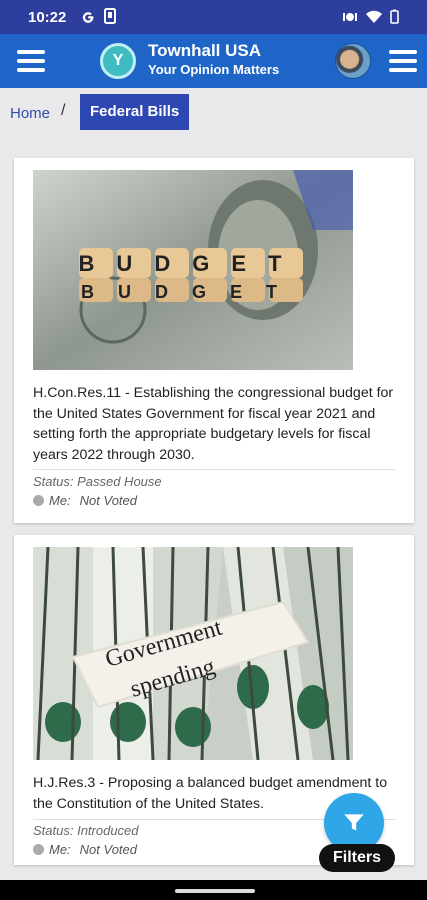 This screenshot has width=427, height=900. Describe the element at coordinates (88, 17) in the screenshot. I see `google-icon` at that location.